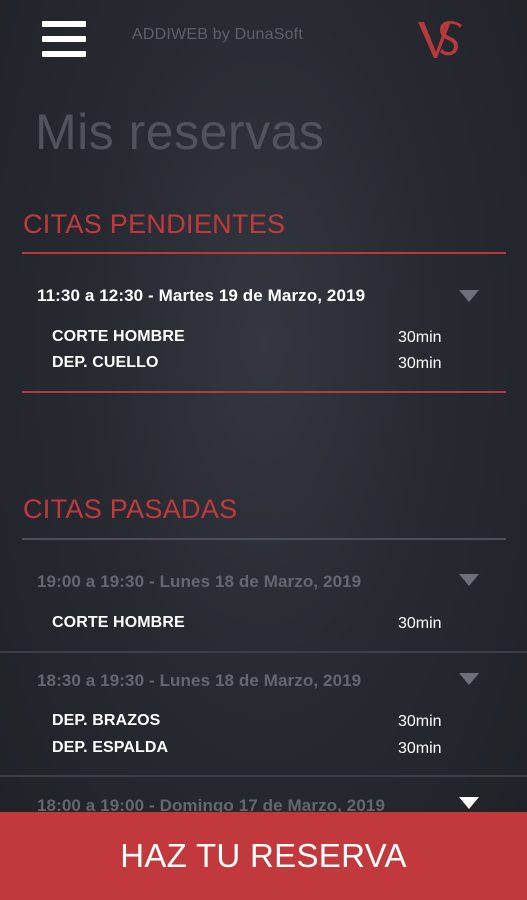  I want to click on book-now-button: HAZ TU RESERVA, so click(263, 856).